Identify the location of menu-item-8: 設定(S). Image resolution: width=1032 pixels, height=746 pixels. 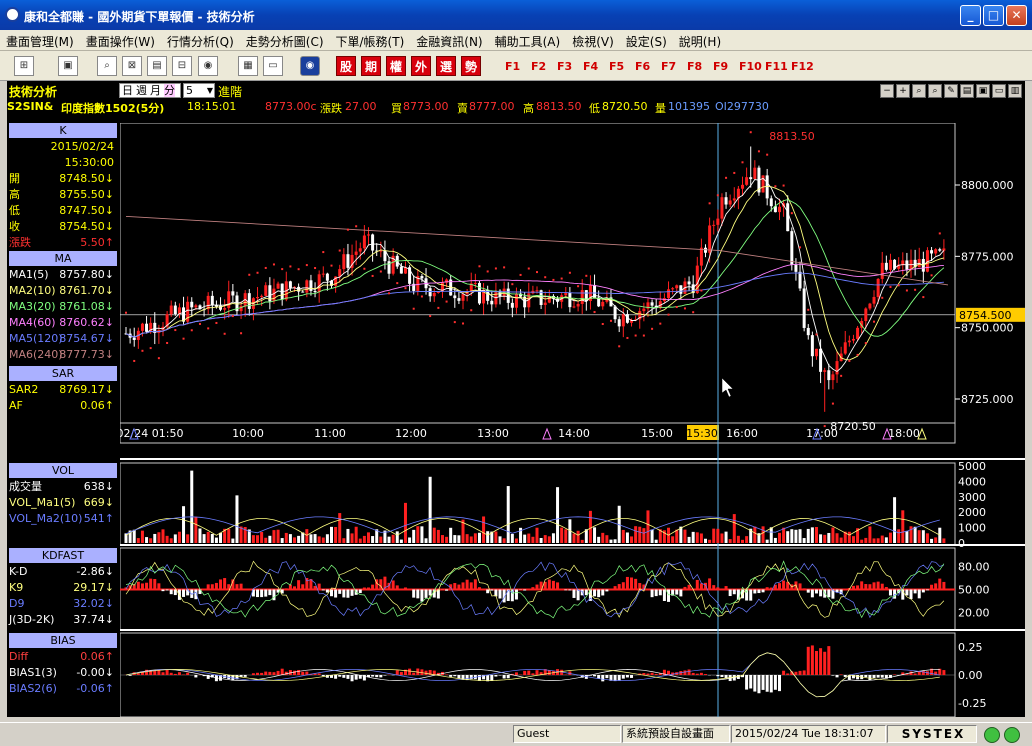
(646, 40).